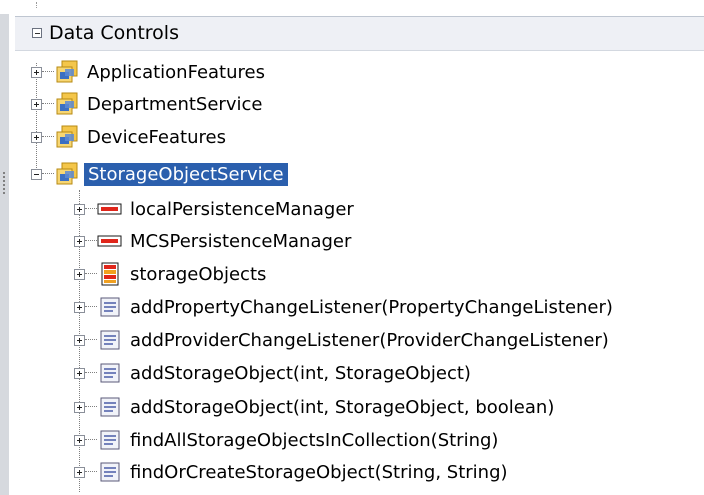 This screenshot has width=704, height=495. What do you see at coordinates (176, 72) in the screenshot?
I see `tree-node-label: ApplicationFeatures` at bounding box center [176, 72].